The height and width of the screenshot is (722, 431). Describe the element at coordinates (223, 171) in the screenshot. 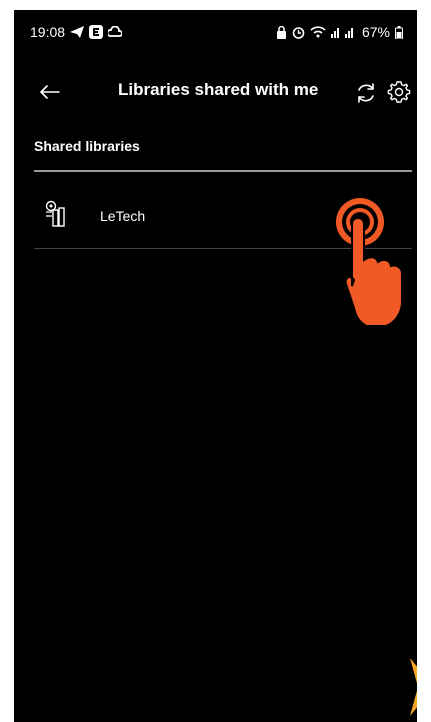

I see `section-divider` at that location.